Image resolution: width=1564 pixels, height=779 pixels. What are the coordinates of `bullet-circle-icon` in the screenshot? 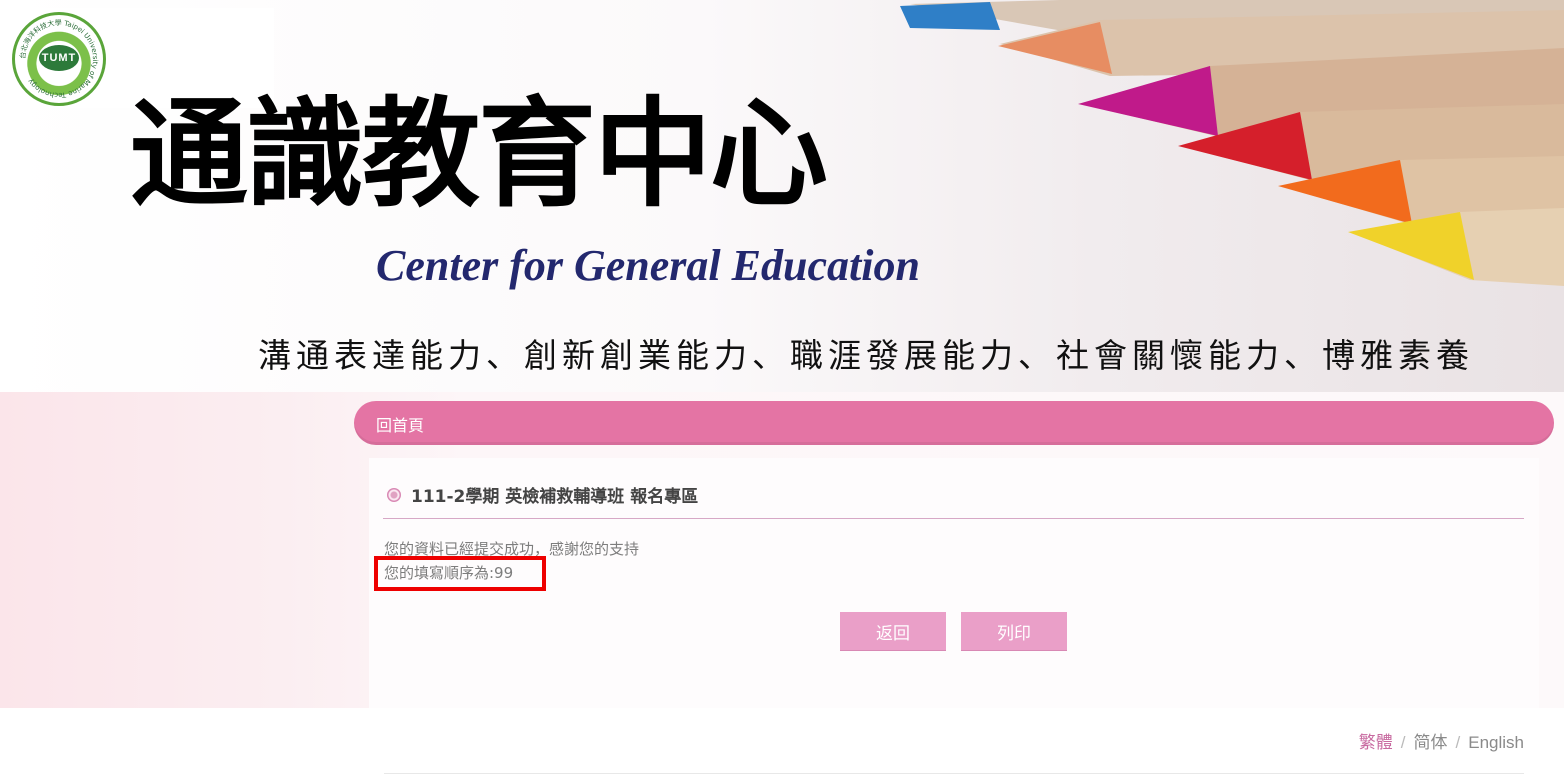 It's located at (394, 494).